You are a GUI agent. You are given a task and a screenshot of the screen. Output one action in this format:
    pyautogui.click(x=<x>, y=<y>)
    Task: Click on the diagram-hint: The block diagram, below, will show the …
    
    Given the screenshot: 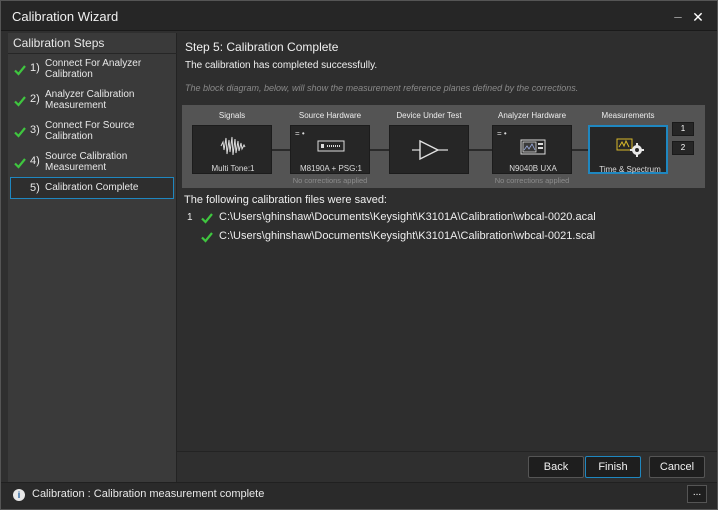 What is the action you would take?
    pyautogui.click(x=382, y=88)
    